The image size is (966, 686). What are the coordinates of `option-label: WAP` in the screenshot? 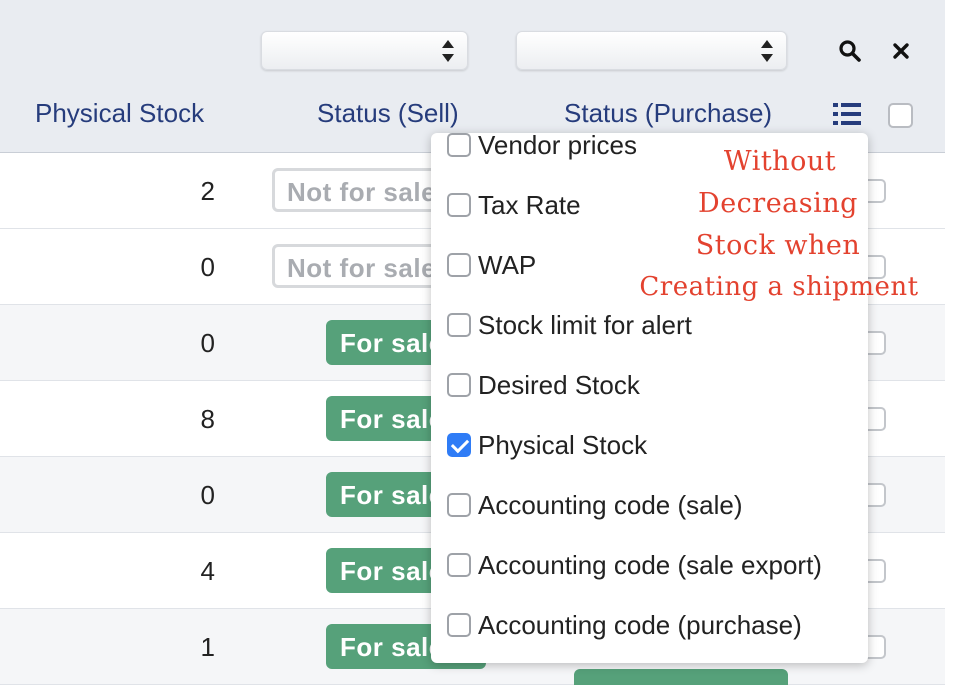 It's located at (507, 264).